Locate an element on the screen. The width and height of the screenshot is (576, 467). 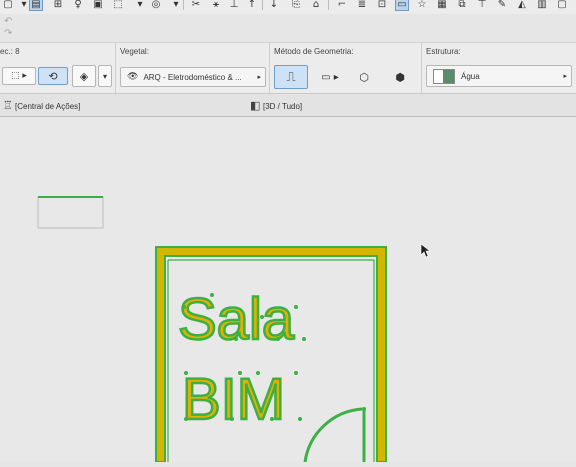
room-label-line1: Sala is located at coordinates (236, 320).